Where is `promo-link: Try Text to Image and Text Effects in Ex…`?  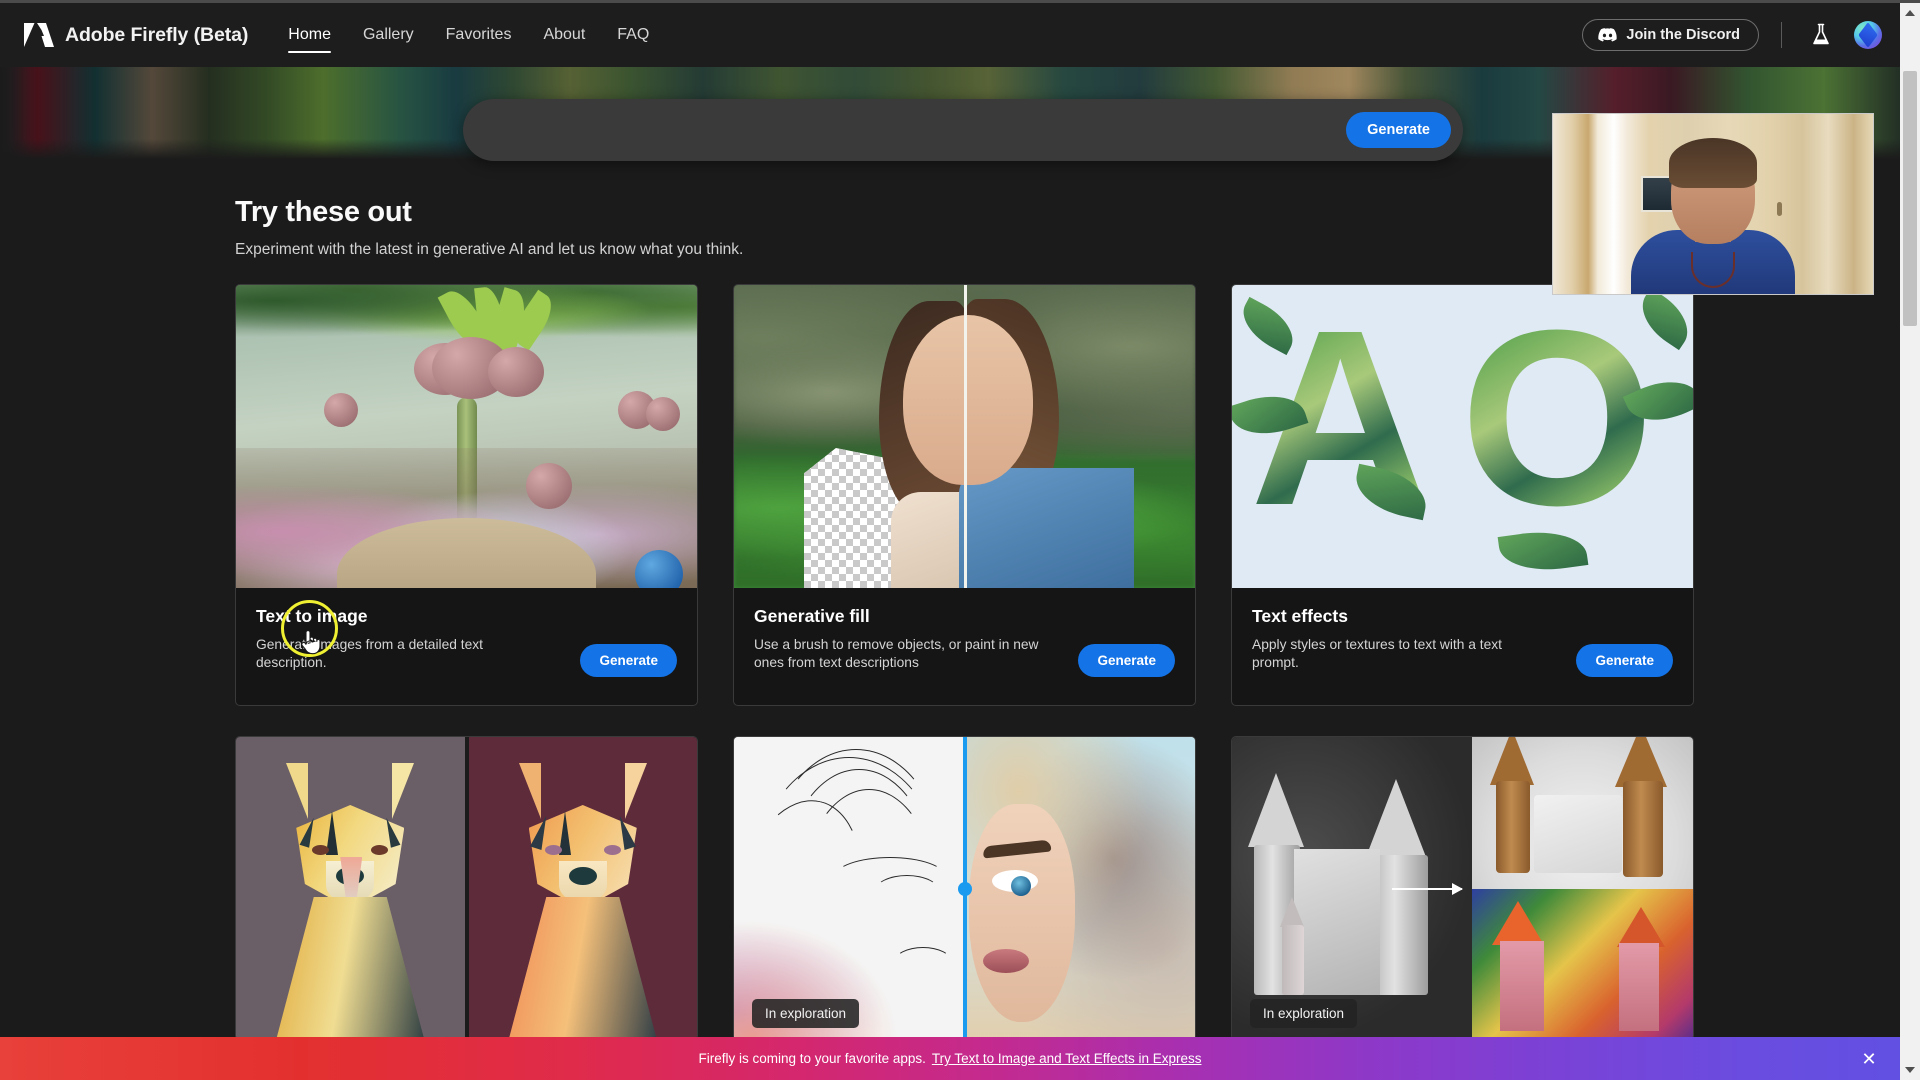 promo-link: Try Text to Image and Text Effects in Ex… is located at coordinates (1067, 1058).